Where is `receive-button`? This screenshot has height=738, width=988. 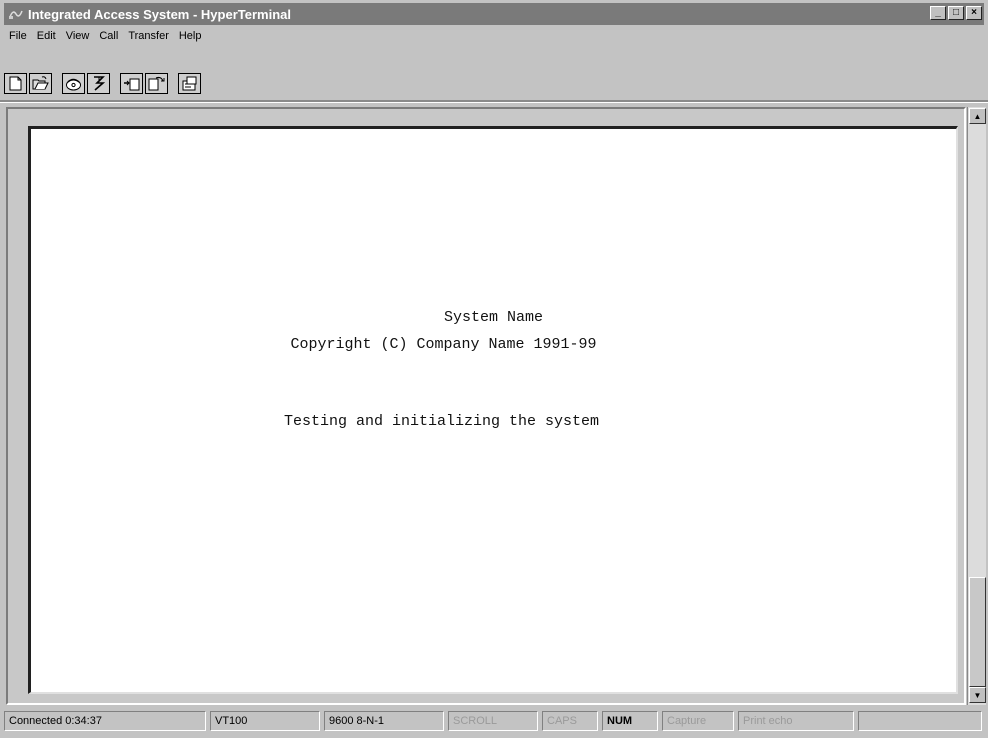 receive-button is located at coordinates (156, 83).